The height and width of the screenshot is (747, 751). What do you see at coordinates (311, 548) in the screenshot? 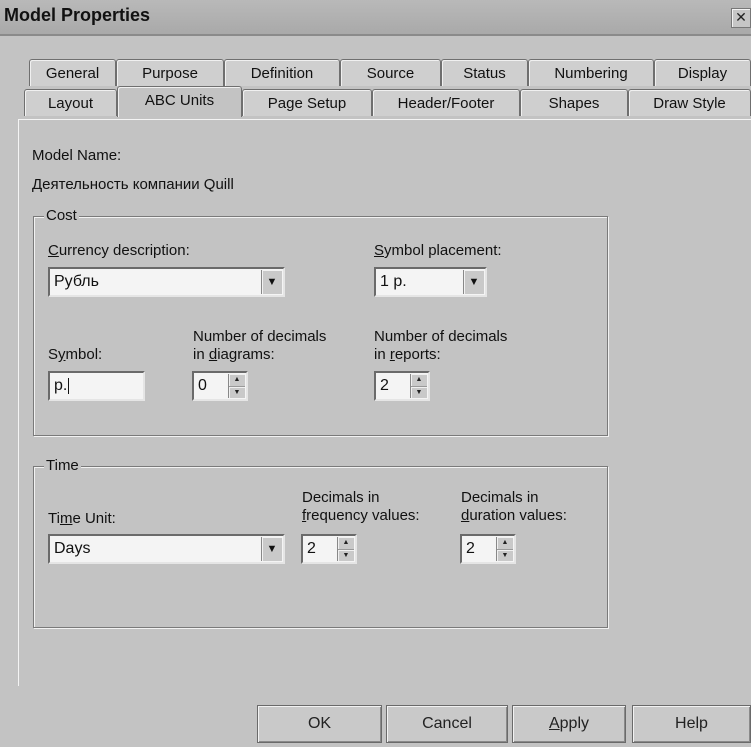
I see `freq-decimals-value: 2` at bounding box center [311, 548].